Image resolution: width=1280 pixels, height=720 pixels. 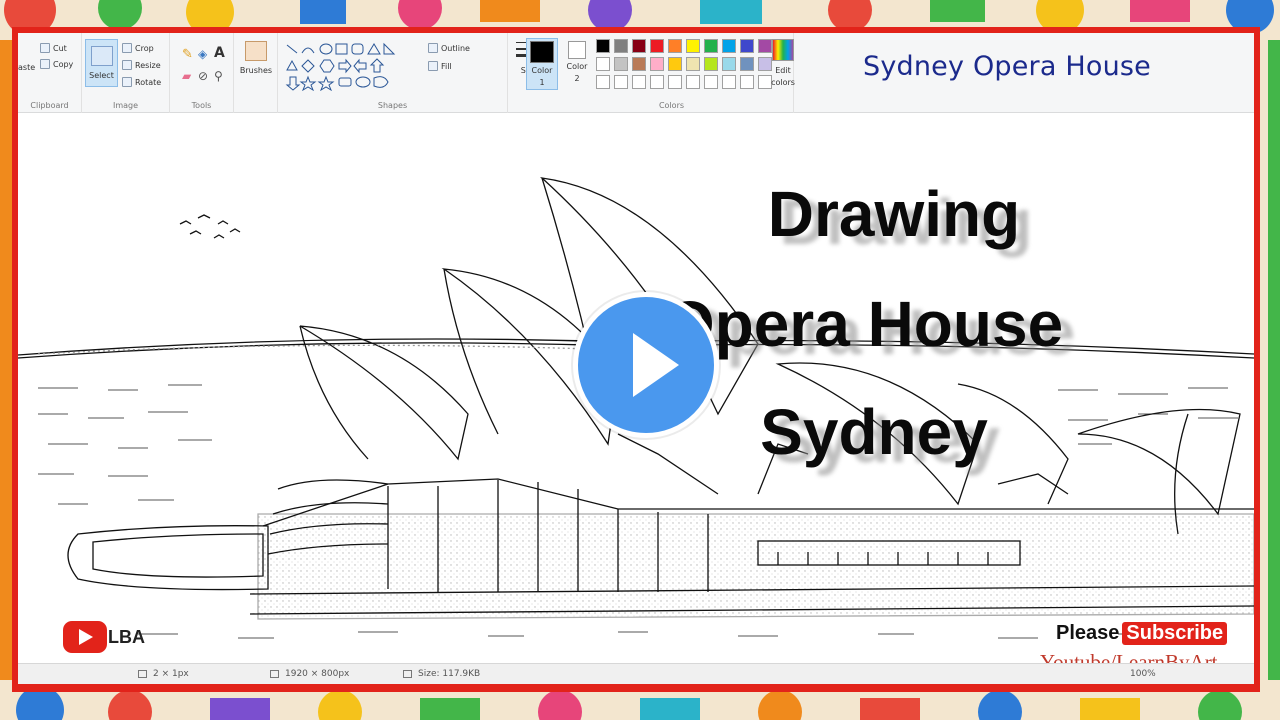 I want to click on lba-logo: LBA, so click(x=104, y=637).